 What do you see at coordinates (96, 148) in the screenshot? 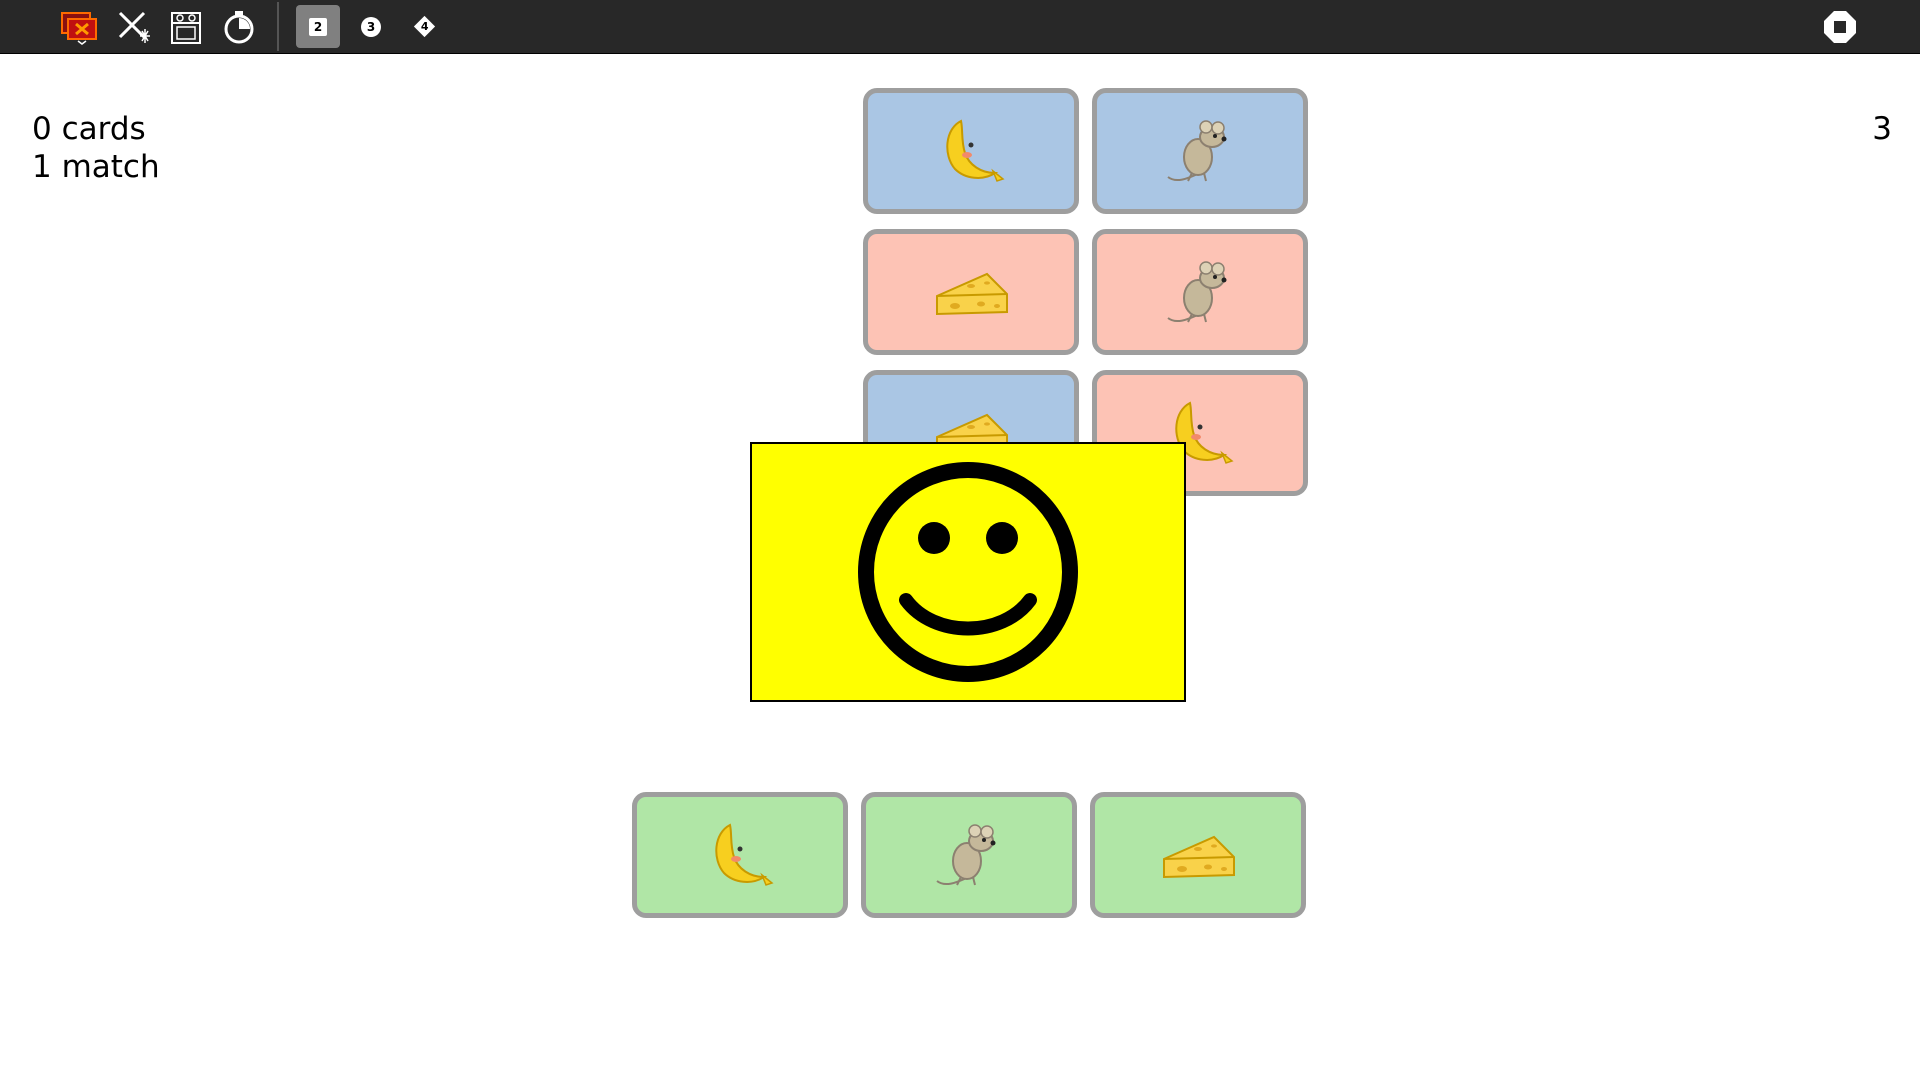
I see `score-panel: 0 cards 1 match` at bounding box center [96, 148].